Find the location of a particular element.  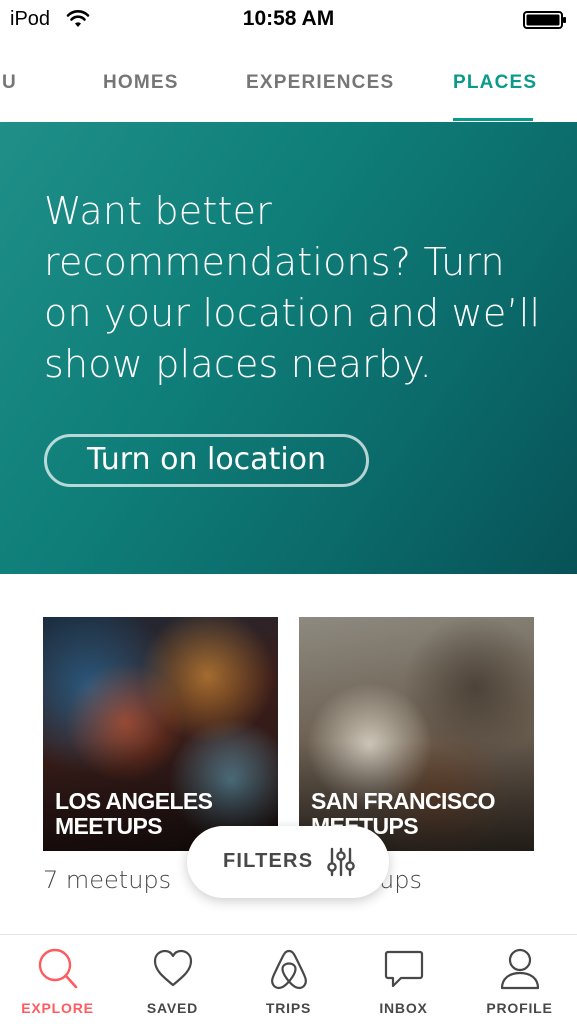

airbnb-logo-icon is located at coordinates (289, 969).